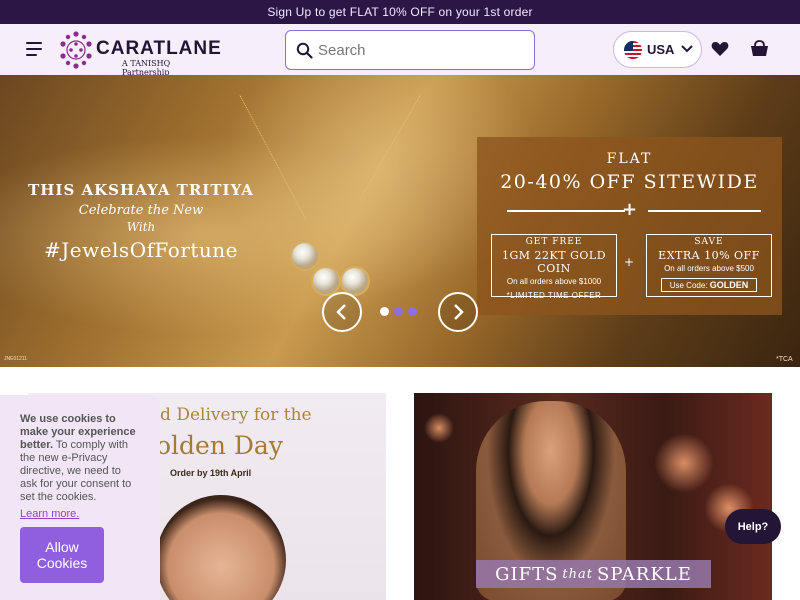 Image resolution: width=800 pixels, height=600 pixels. Describe the element at coordinates (720, 49) in the screenshot. I see `wishlist-heart-icon` at that location.